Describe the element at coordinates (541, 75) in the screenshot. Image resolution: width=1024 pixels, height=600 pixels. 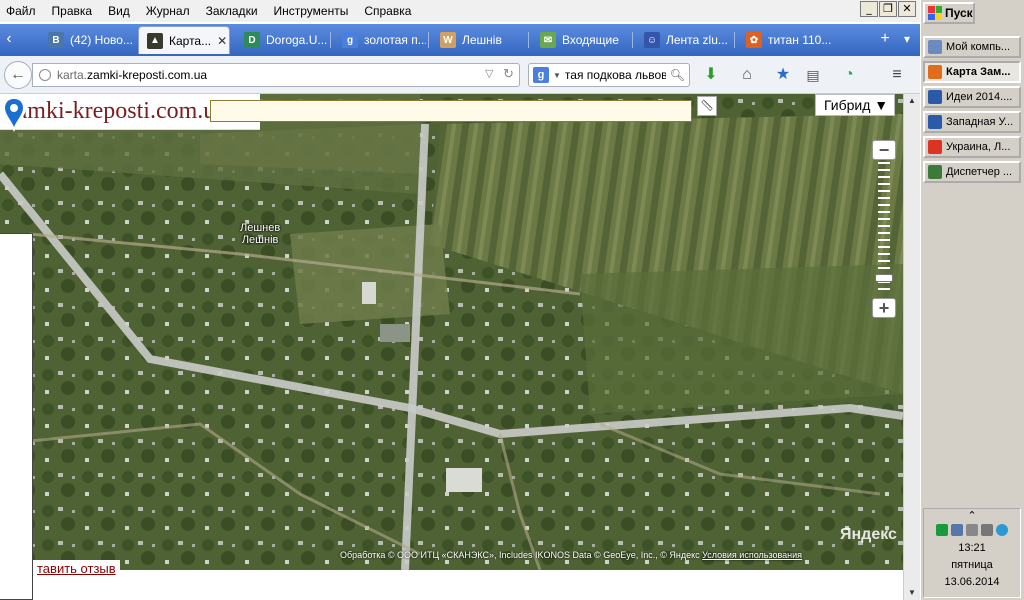
I see `search-engine-icon: g` at that location.